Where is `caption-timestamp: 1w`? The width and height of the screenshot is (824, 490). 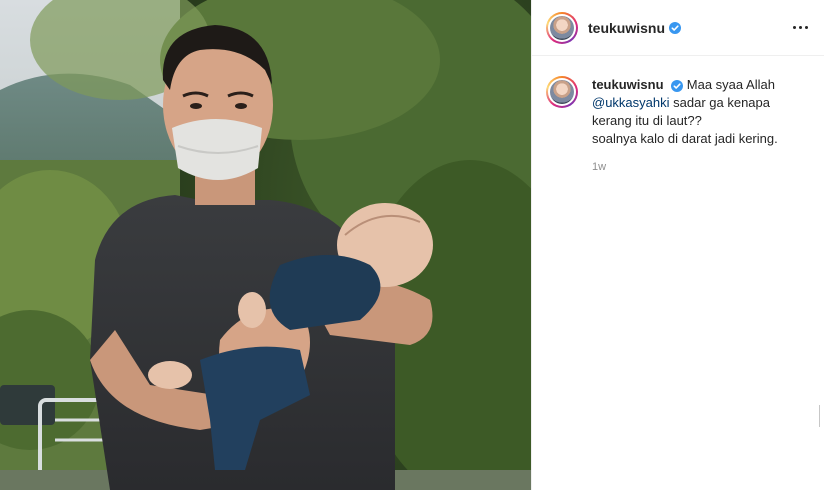 caption-timestamp: 1w is located at coordinates (701, 167).